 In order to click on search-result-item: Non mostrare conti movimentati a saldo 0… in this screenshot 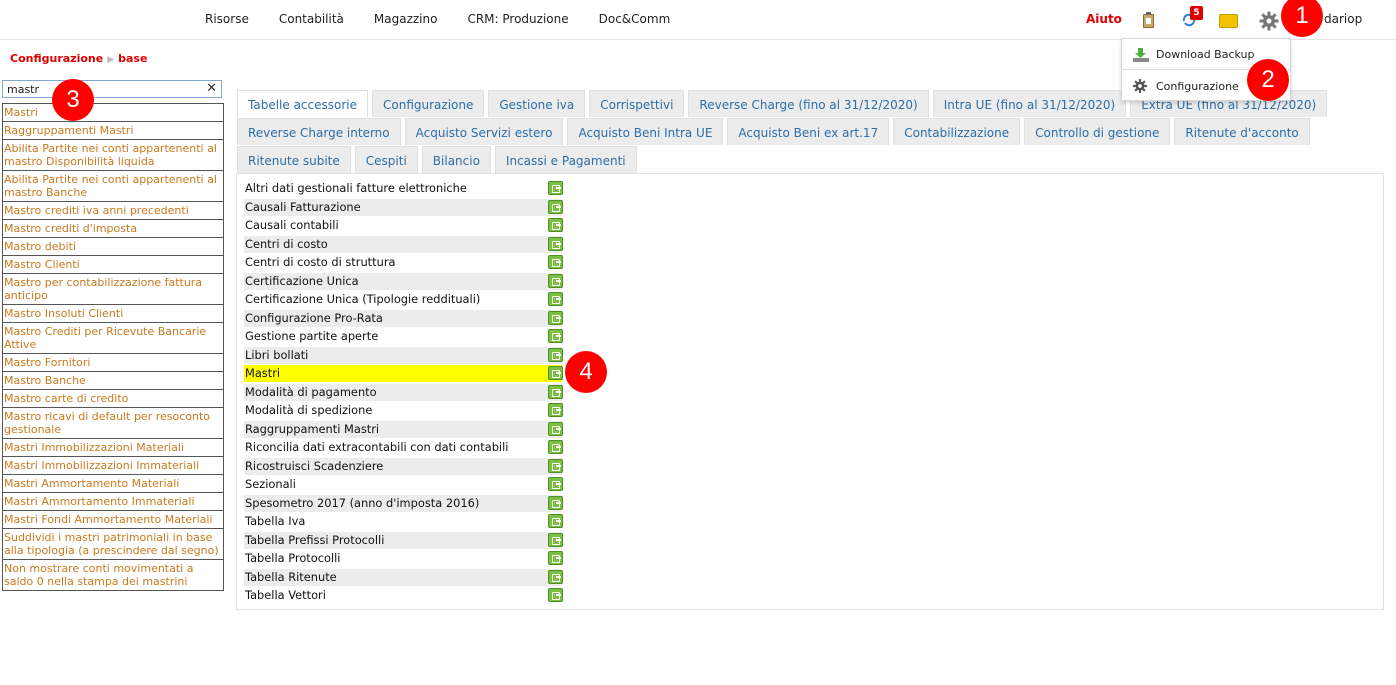, I will do `click(113, 574)`.